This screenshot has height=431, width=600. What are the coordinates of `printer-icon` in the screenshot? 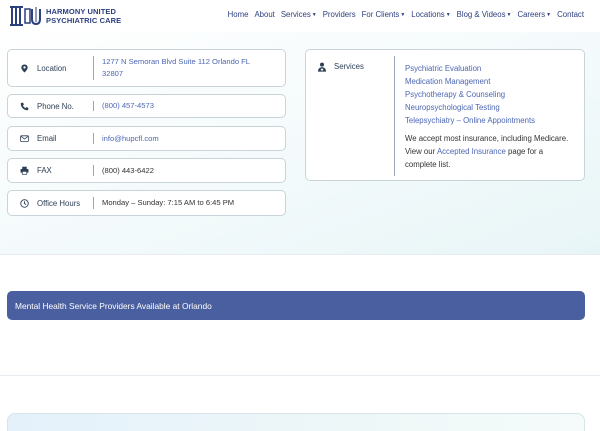 It's located at (24, 170).